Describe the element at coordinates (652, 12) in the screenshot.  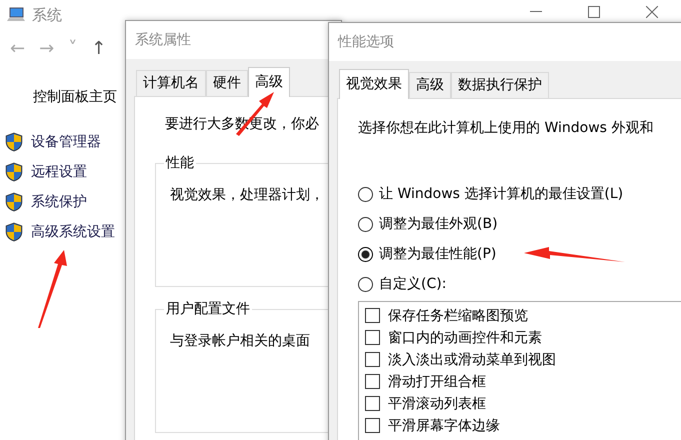
I see `close-icon` at that location.